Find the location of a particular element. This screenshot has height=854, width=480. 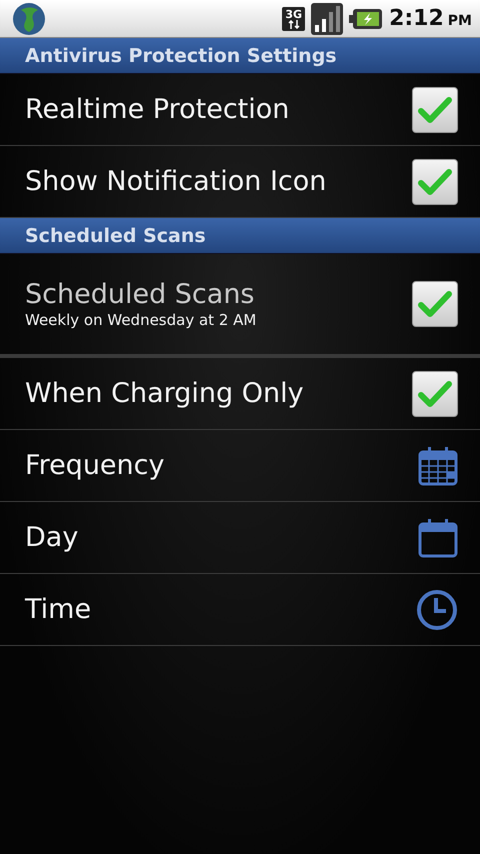

date-icon is located at coordinates (438, 538).